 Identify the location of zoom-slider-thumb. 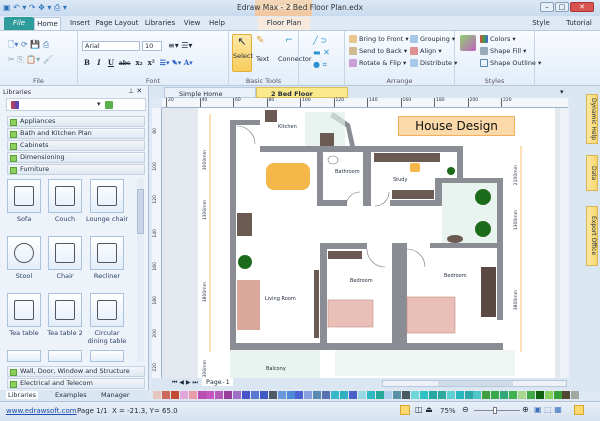
(495, 410).